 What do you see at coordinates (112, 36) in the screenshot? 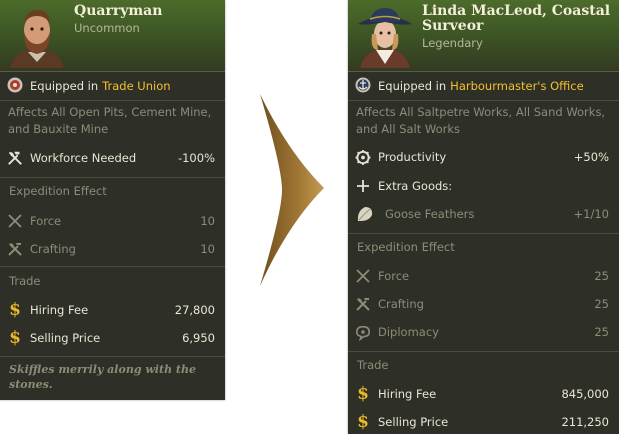
I see `card-header: Quarryman Uncommon` at bounding box center [112, 36].